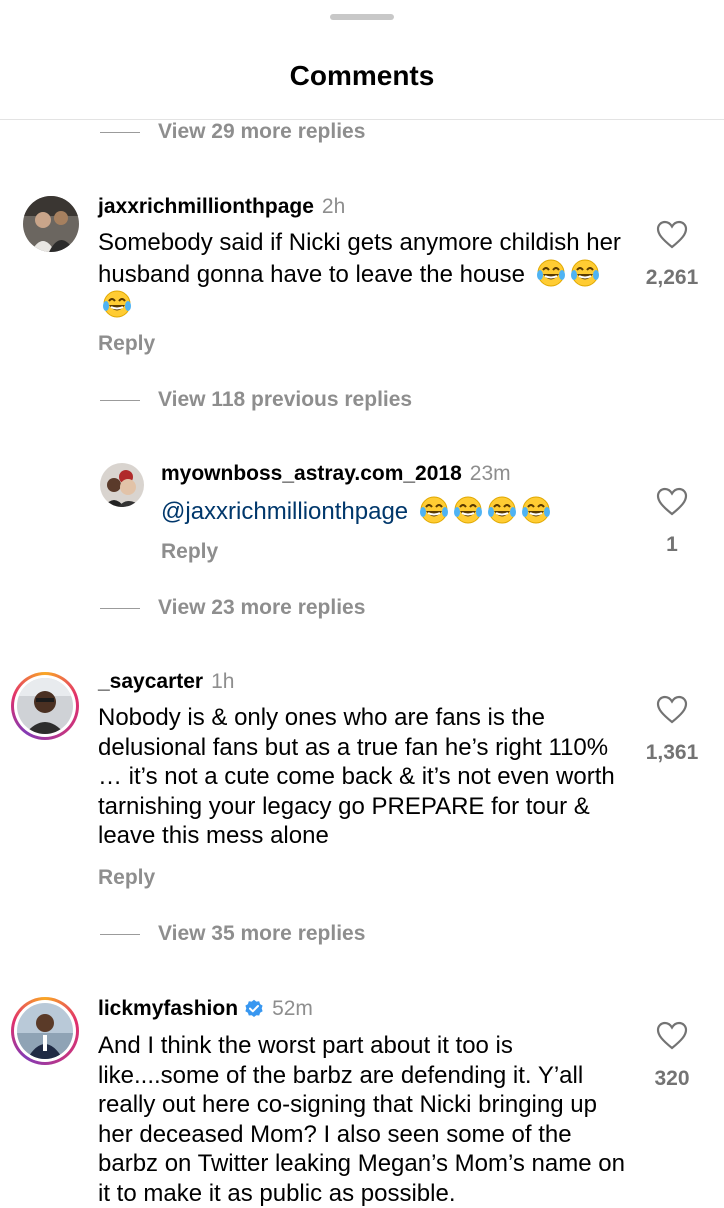 Image resolution: width=724 pixels, height=1208 pixels. I want to click on like-count: 1, so click(672, 544).